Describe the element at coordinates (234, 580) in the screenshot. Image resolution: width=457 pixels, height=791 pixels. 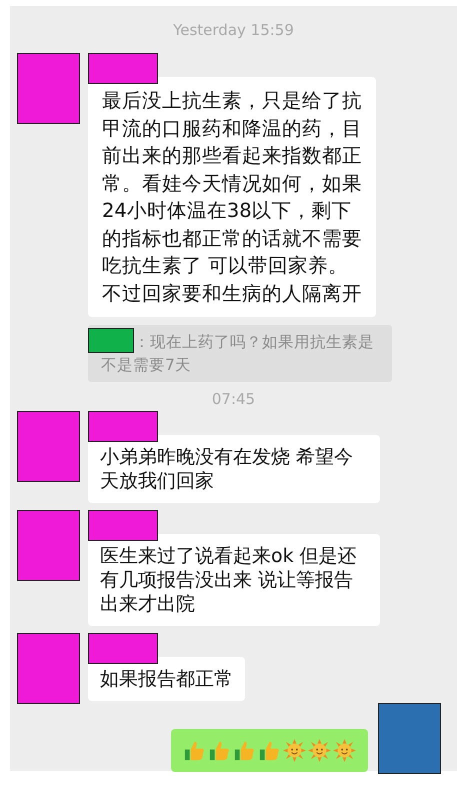
I see `message-bubble: 医生来过了说看起来ok 但是还有几项报告没出来 说让等报告出来才出院` at that location.